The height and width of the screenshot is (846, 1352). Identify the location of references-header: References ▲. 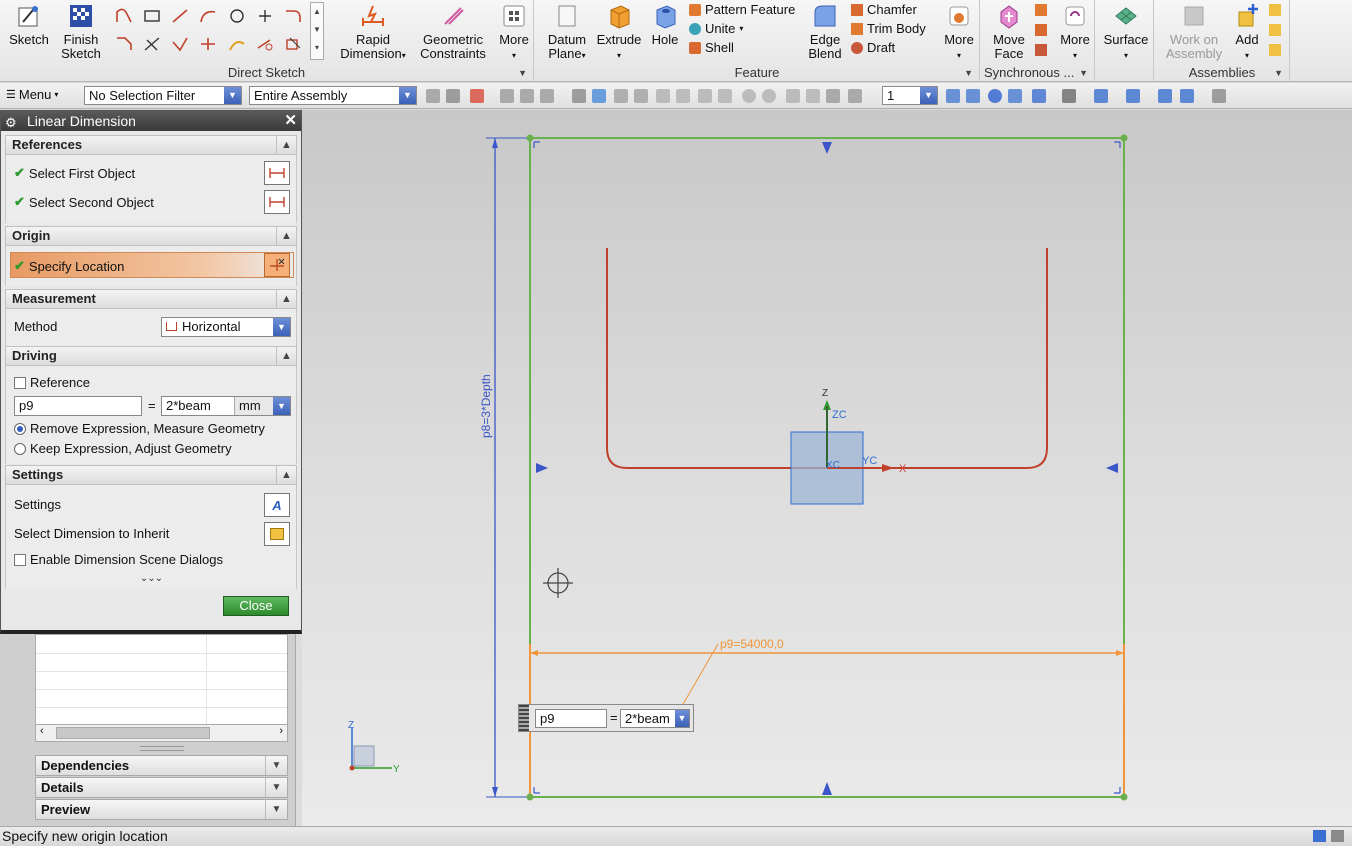
(151, 145).